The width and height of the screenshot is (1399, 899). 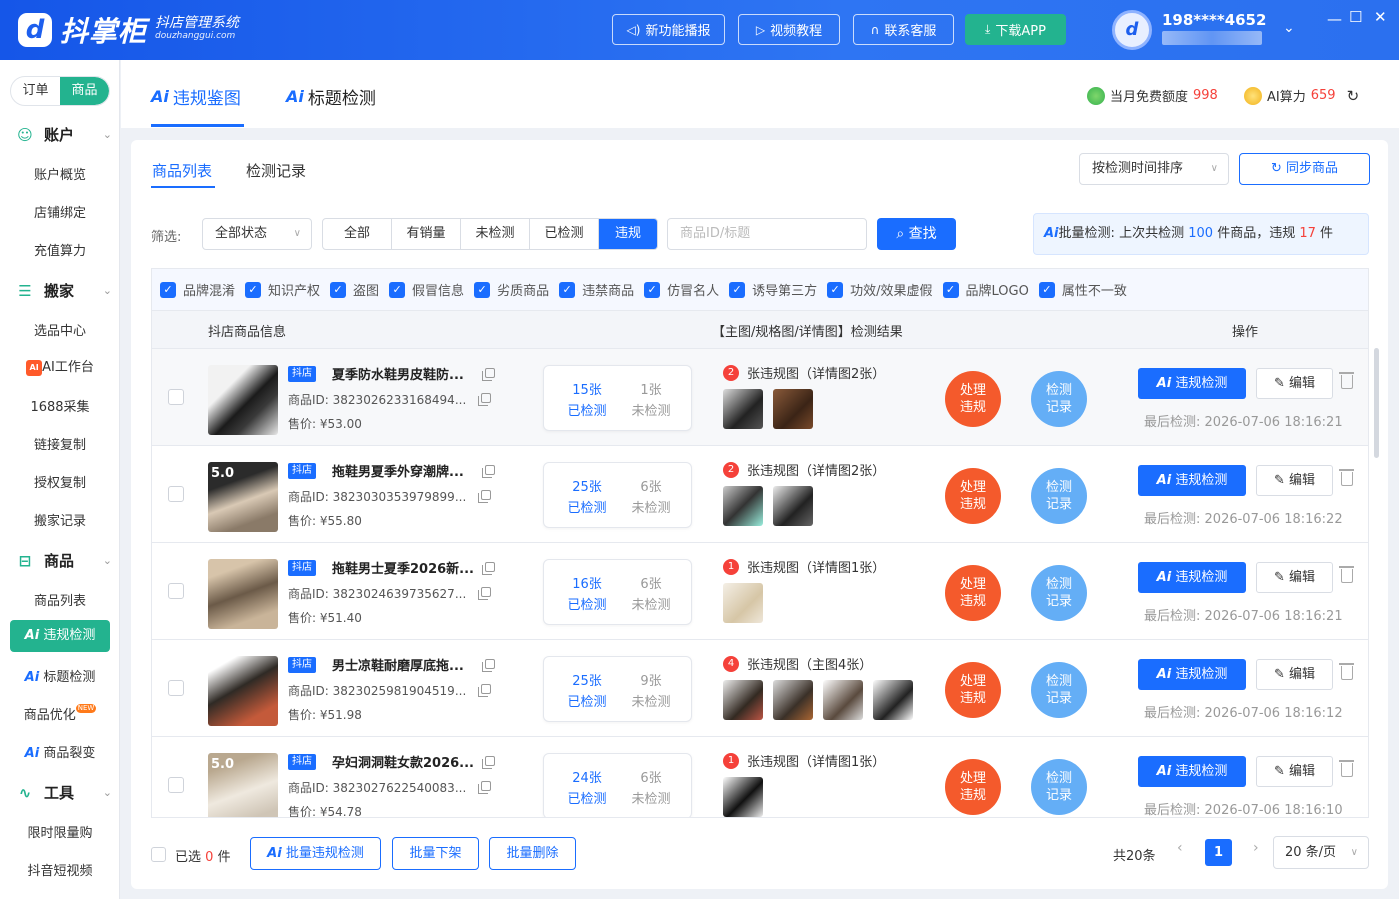 What do you see at coordinates (158, 854) in the screenshot?
I see `select-all-checkbox` at bounding box center [158, 854].